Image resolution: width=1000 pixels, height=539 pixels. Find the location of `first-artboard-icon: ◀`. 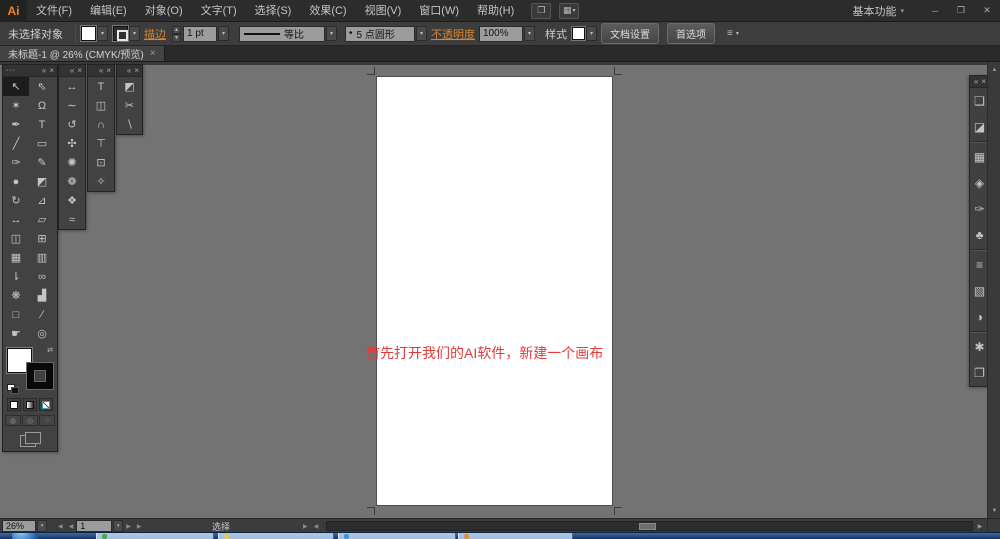

first-artboard-icon: ◀ is located at coordinates (60, 526).